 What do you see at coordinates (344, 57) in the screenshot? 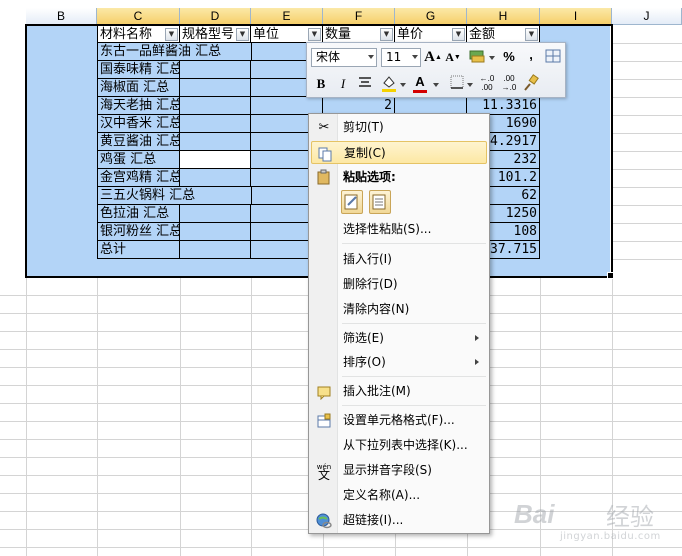
I see `font-name-dropdown: 宋体` at bounding box center [344, 57].